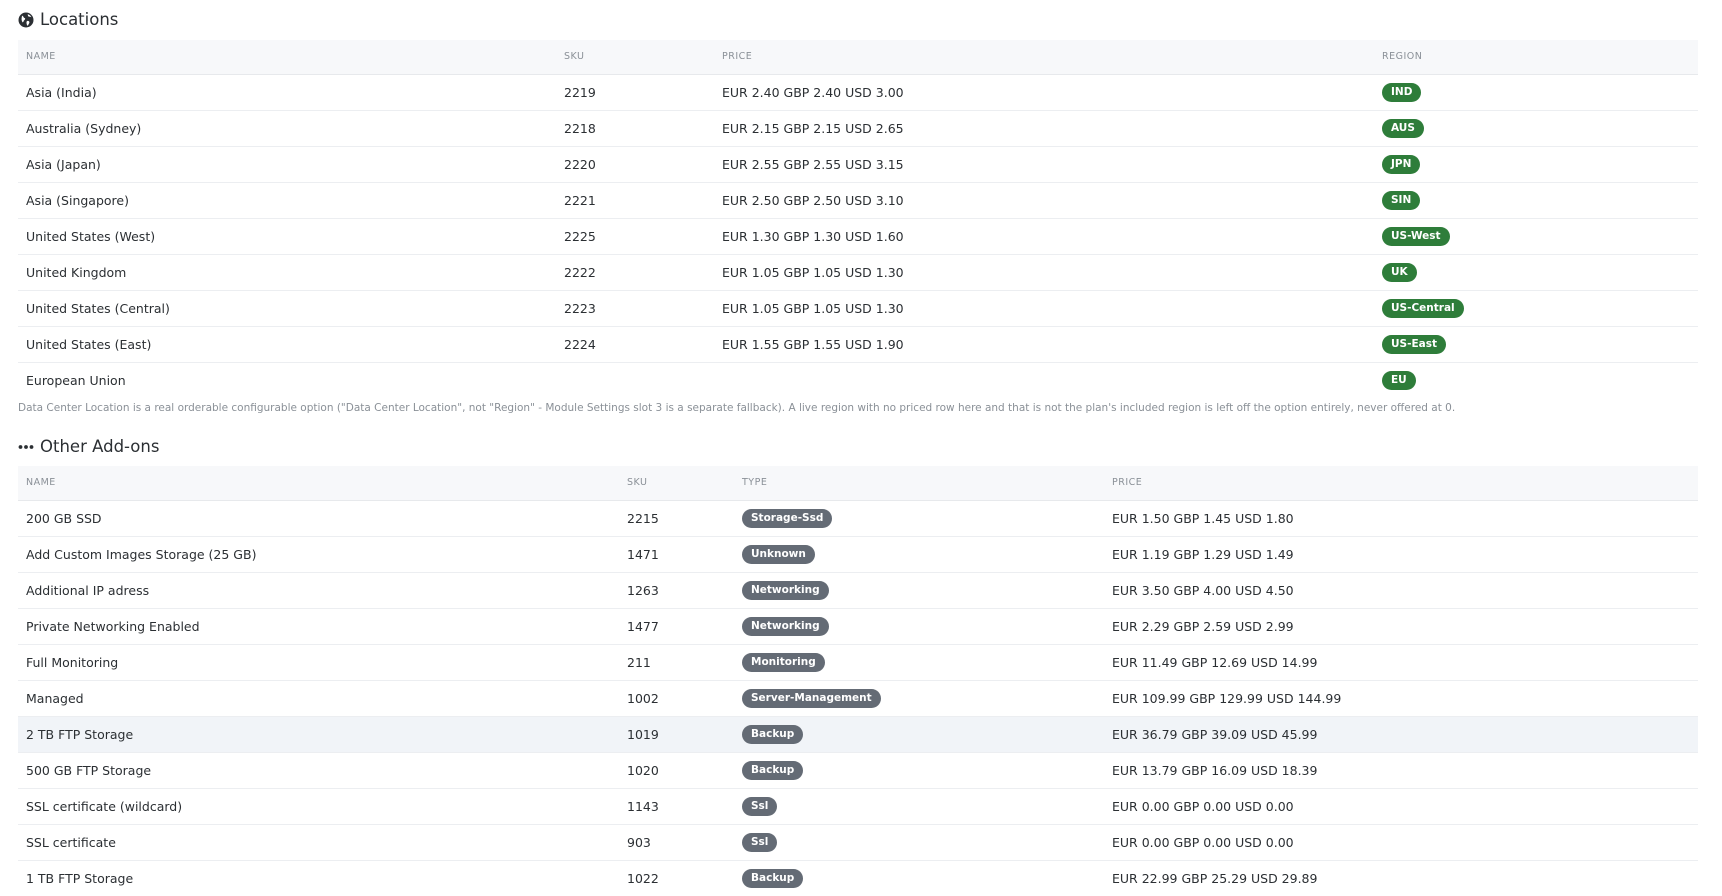  Describe the element at coordinates (63, 164) in the screenshot. I see `location-name: Asia (Japan)` at that location.